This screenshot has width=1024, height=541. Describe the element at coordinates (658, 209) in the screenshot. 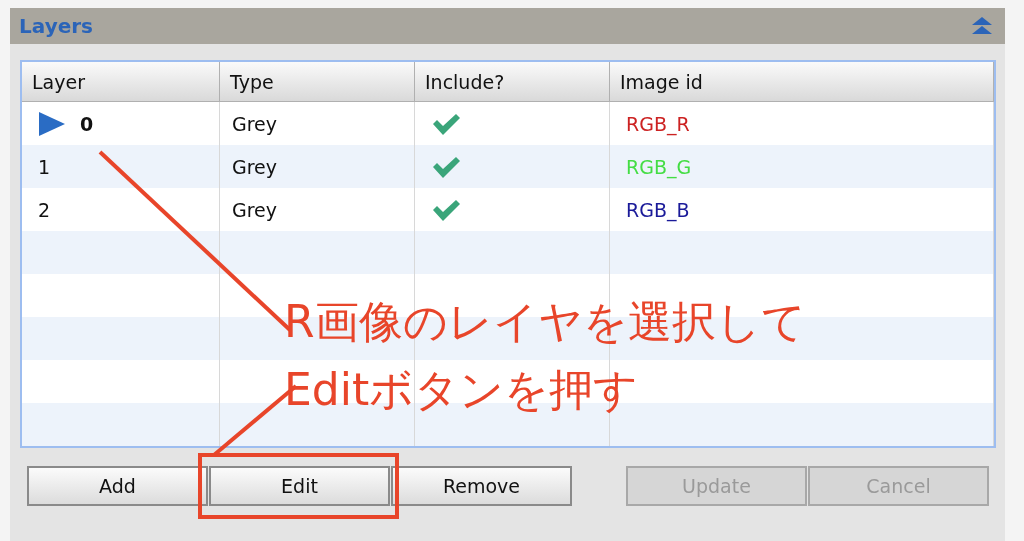

I see `table-cell: RGB_B` at that location.